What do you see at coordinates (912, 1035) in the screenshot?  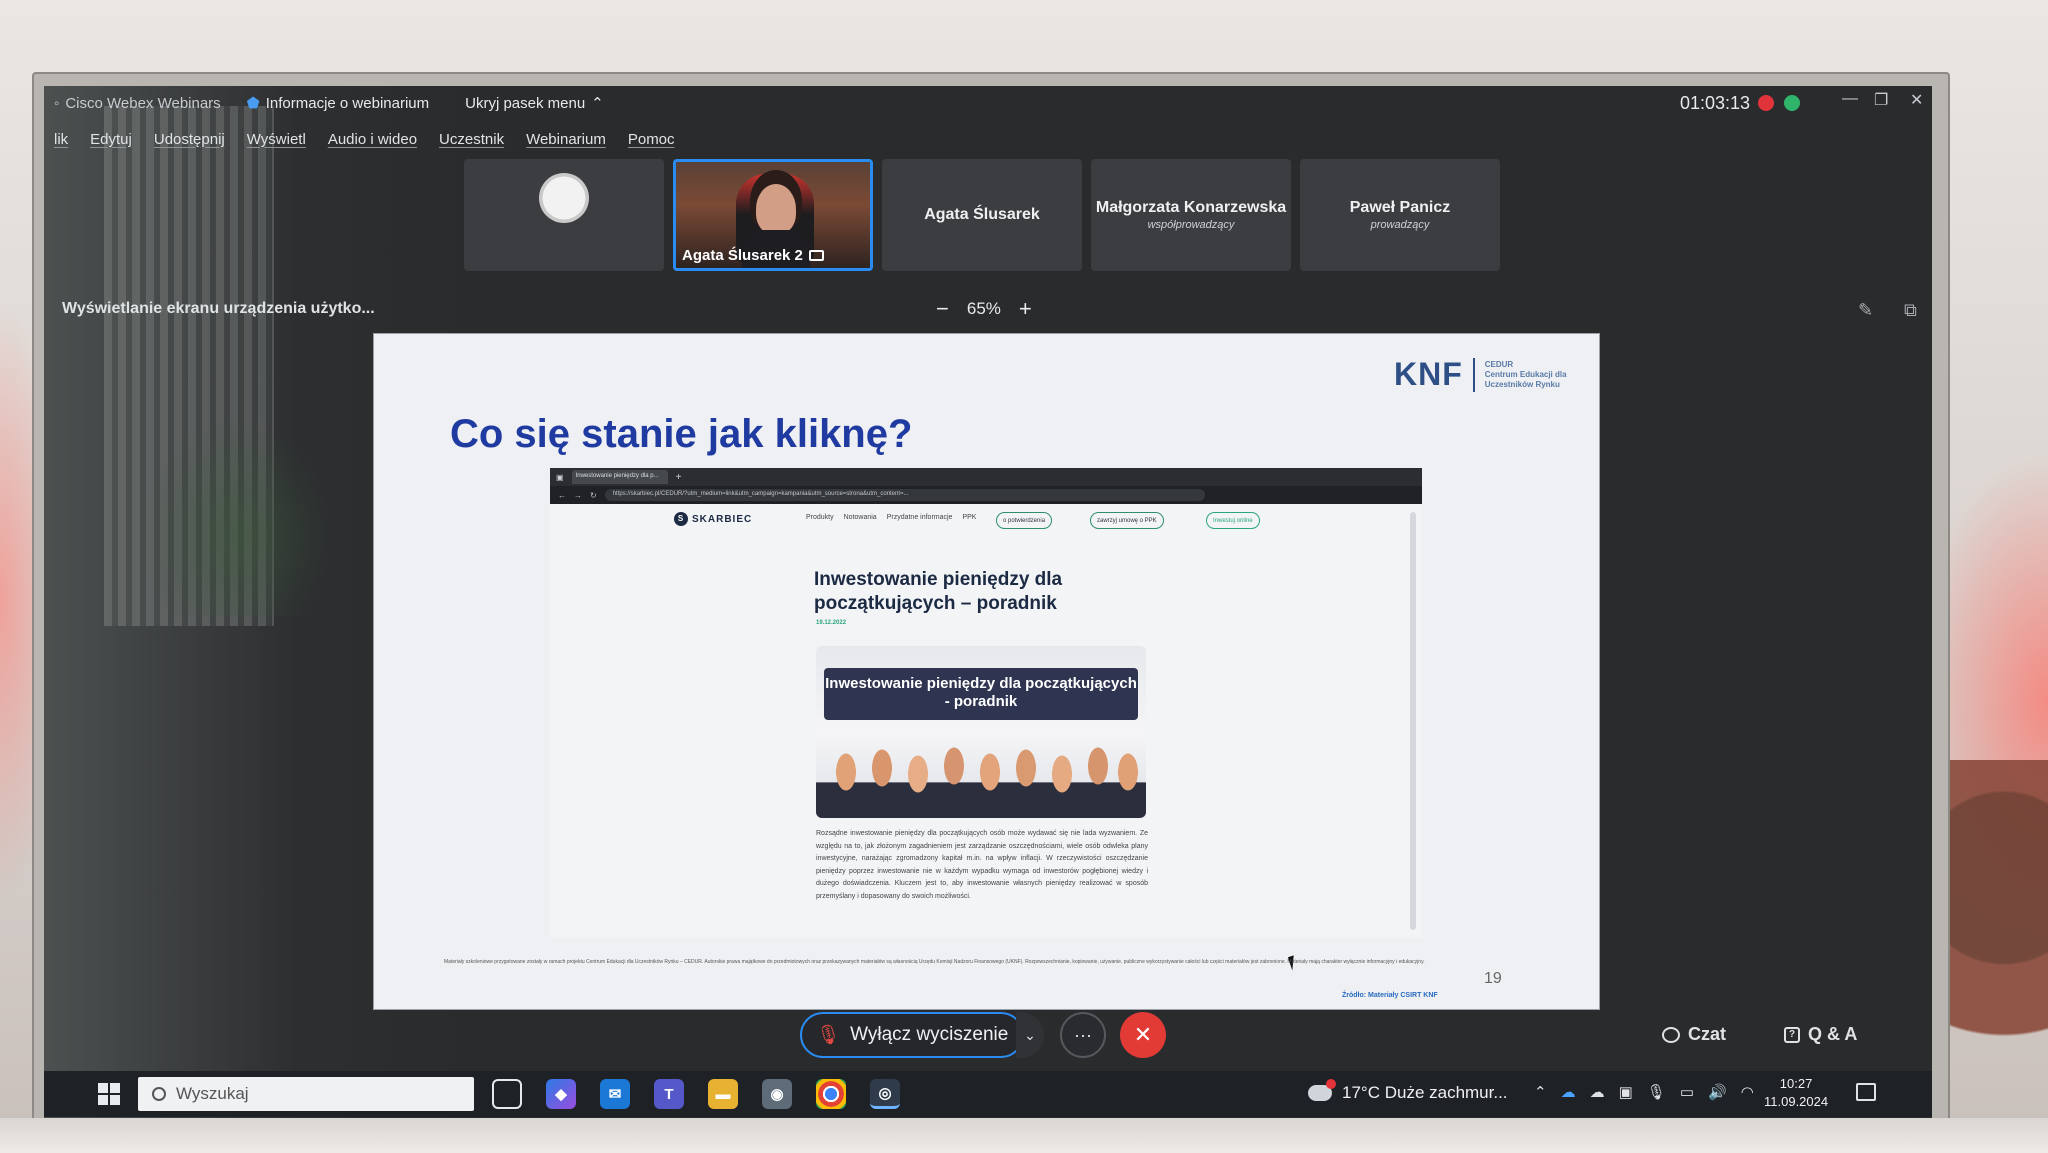 I see `unmute-button: 🎙 Wyłącz wyciszenie` at bounding box center [912, 1035].